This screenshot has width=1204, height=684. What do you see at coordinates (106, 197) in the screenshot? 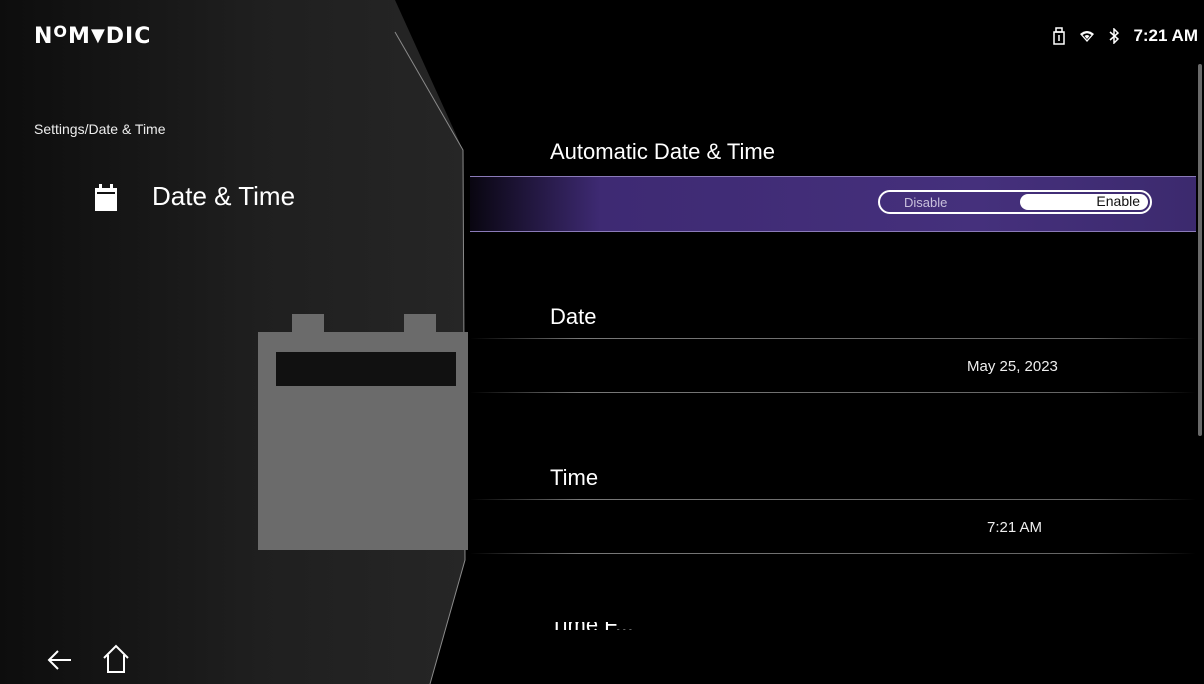
I see `calendar-icon` at bounding box center [106, 197].